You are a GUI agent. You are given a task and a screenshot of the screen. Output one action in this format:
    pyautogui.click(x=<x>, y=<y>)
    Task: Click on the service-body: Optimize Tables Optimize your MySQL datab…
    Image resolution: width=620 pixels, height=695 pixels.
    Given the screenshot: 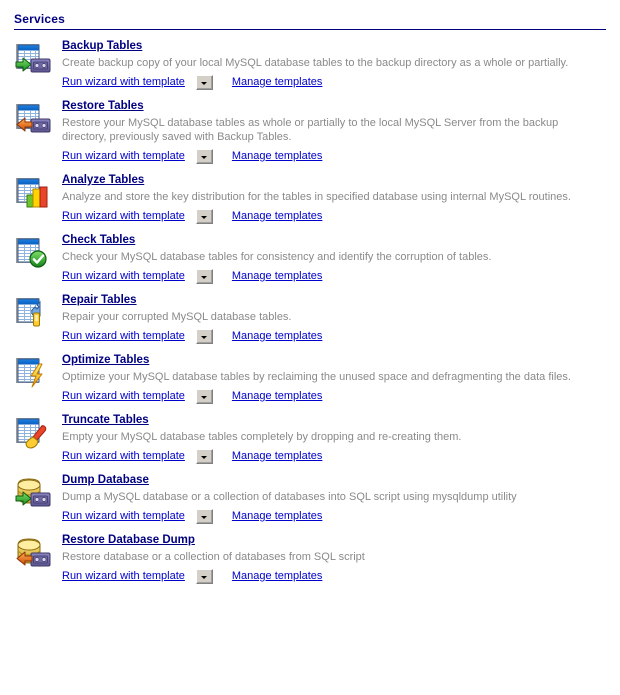 What is the action you would take?
    pyautogui.click(x=338, y=378)
    